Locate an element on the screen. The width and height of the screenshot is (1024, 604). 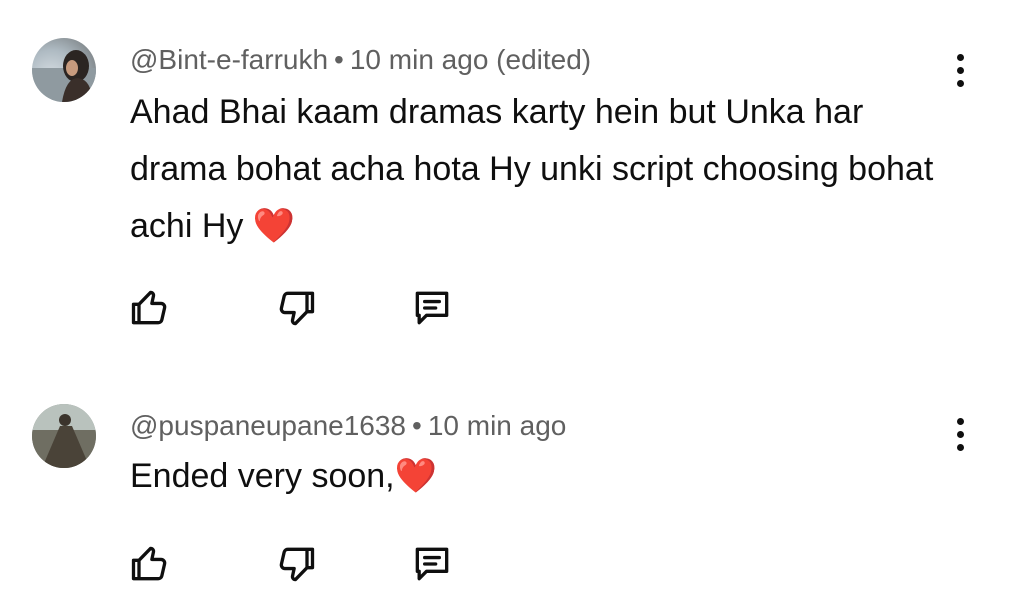
comment-meta: @Bint-e-farrukh • 10 min ago (edited) is located at coordinates (360, 60).